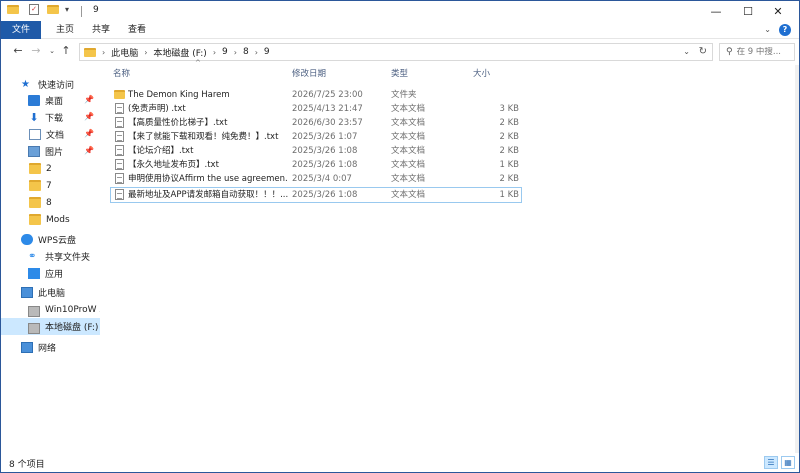  Describe the element at coordinates (400, 11) in the screenshot. I see `title-bar: ✓ ▾ 9 — ☐ ✕` at that location.